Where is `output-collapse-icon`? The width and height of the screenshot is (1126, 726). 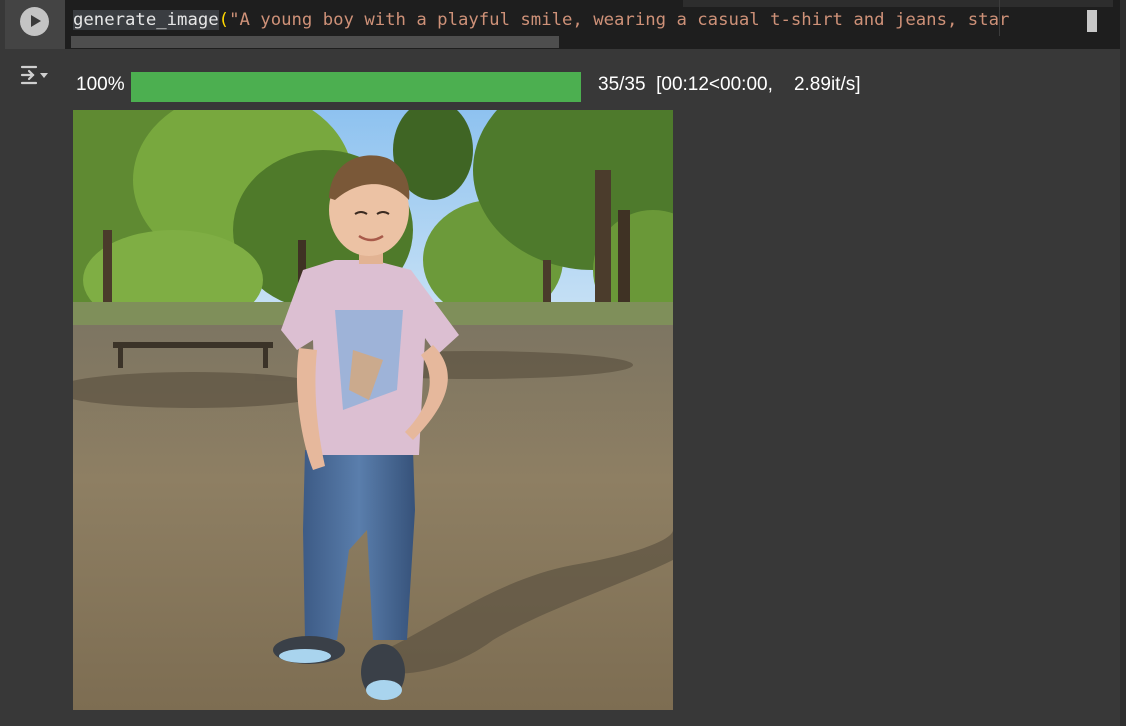
output-collapse-icon is located at coordinates (34, 75).